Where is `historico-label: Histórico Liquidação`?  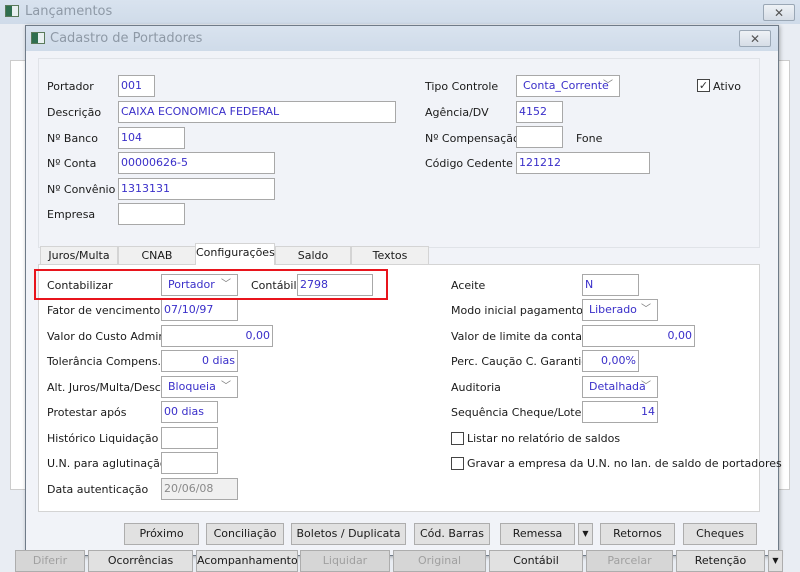
historico-label: Histórico Liquidação is located at coordinates (103, 438).